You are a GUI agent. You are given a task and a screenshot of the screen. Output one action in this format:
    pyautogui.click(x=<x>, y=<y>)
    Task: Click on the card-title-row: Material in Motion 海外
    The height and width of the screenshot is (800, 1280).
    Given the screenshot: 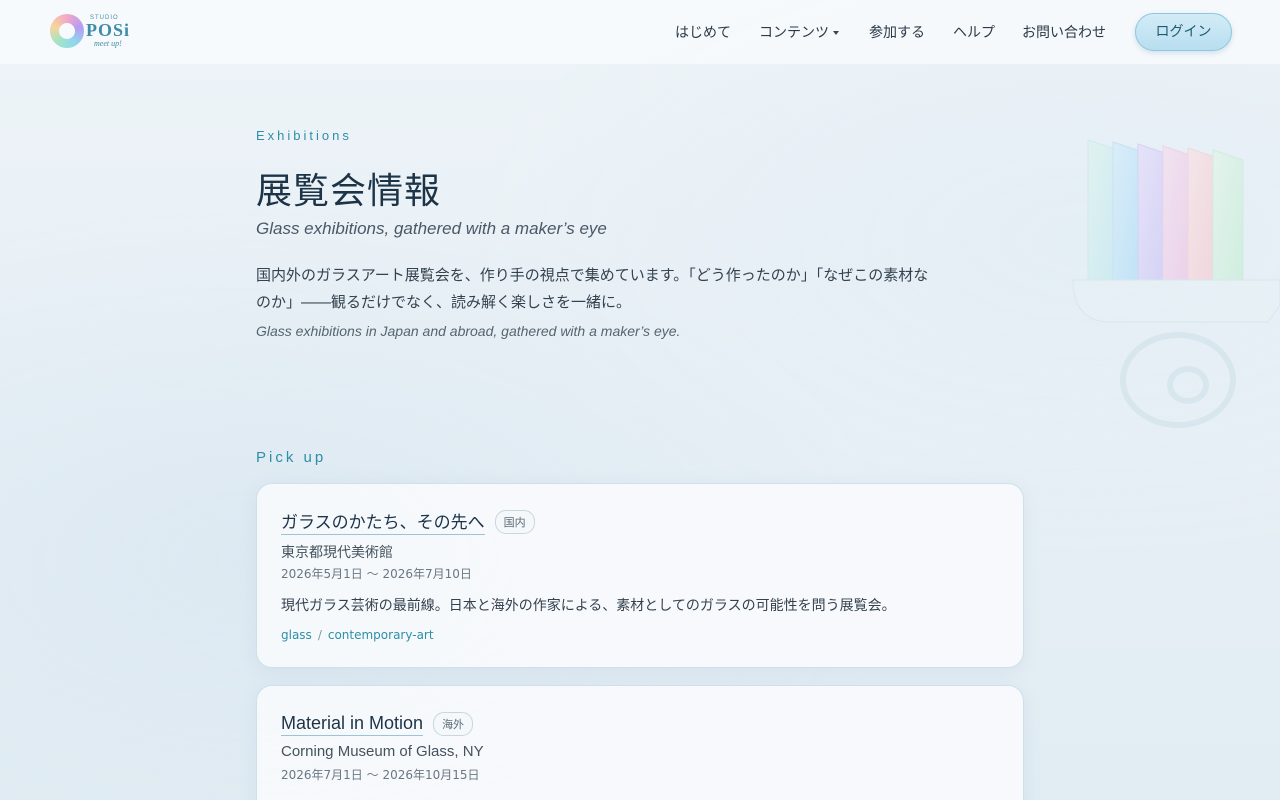 What is the action you would take?
    pyautogui.click(x=377, y=724)
    